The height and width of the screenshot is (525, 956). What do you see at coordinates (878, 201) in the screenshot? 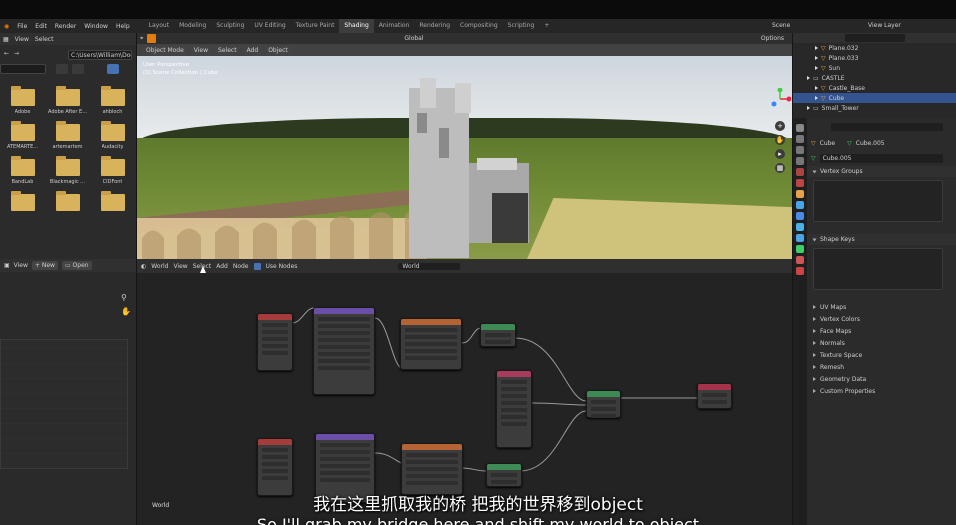
I see `vertex-groups-list` at bounding box center [878, 201].